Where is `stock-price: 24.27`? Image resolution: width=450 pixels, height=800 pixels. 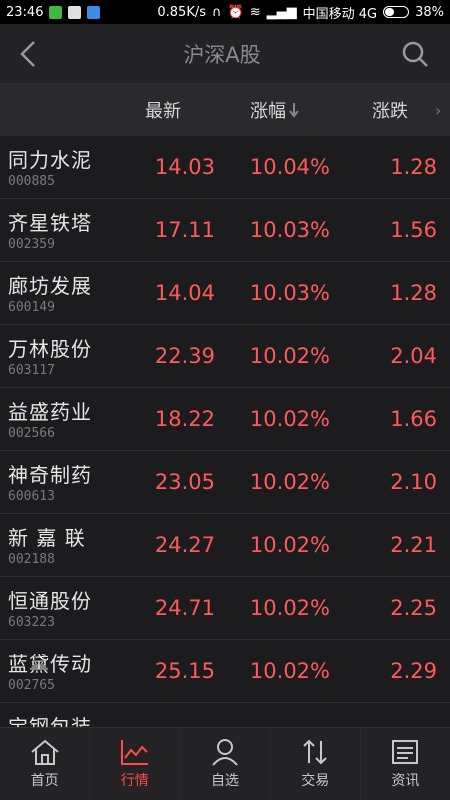
stock-price: 24.27 is located at coordinates (184, 545).